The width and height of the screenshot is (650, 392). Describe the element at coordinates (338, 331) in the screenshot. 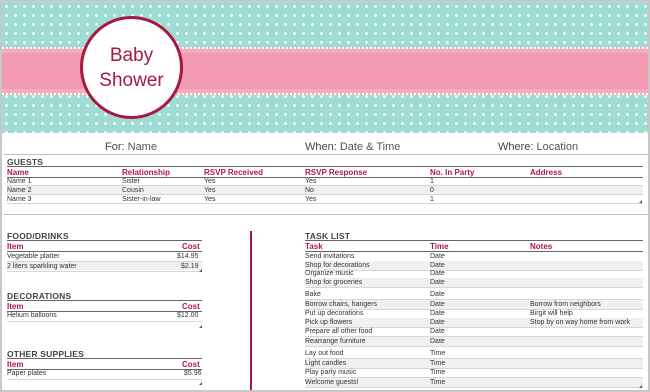

I see `task-9-task: Prepare all other food` at that location.